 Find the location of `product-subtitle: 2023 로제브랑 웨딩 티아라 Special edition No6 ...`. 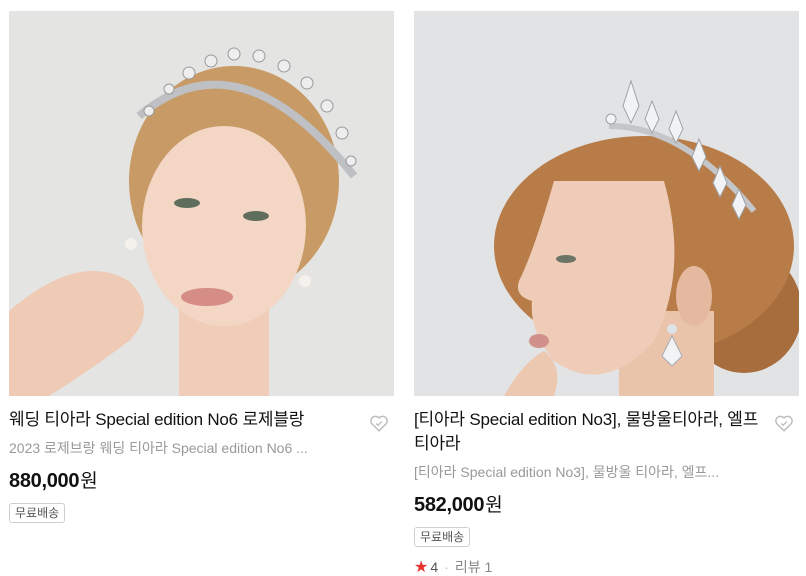

product-subtitle: 2023 로제브랑 웨딩 티아라 Special edition No6 ... is located at coordinates (158, 448).